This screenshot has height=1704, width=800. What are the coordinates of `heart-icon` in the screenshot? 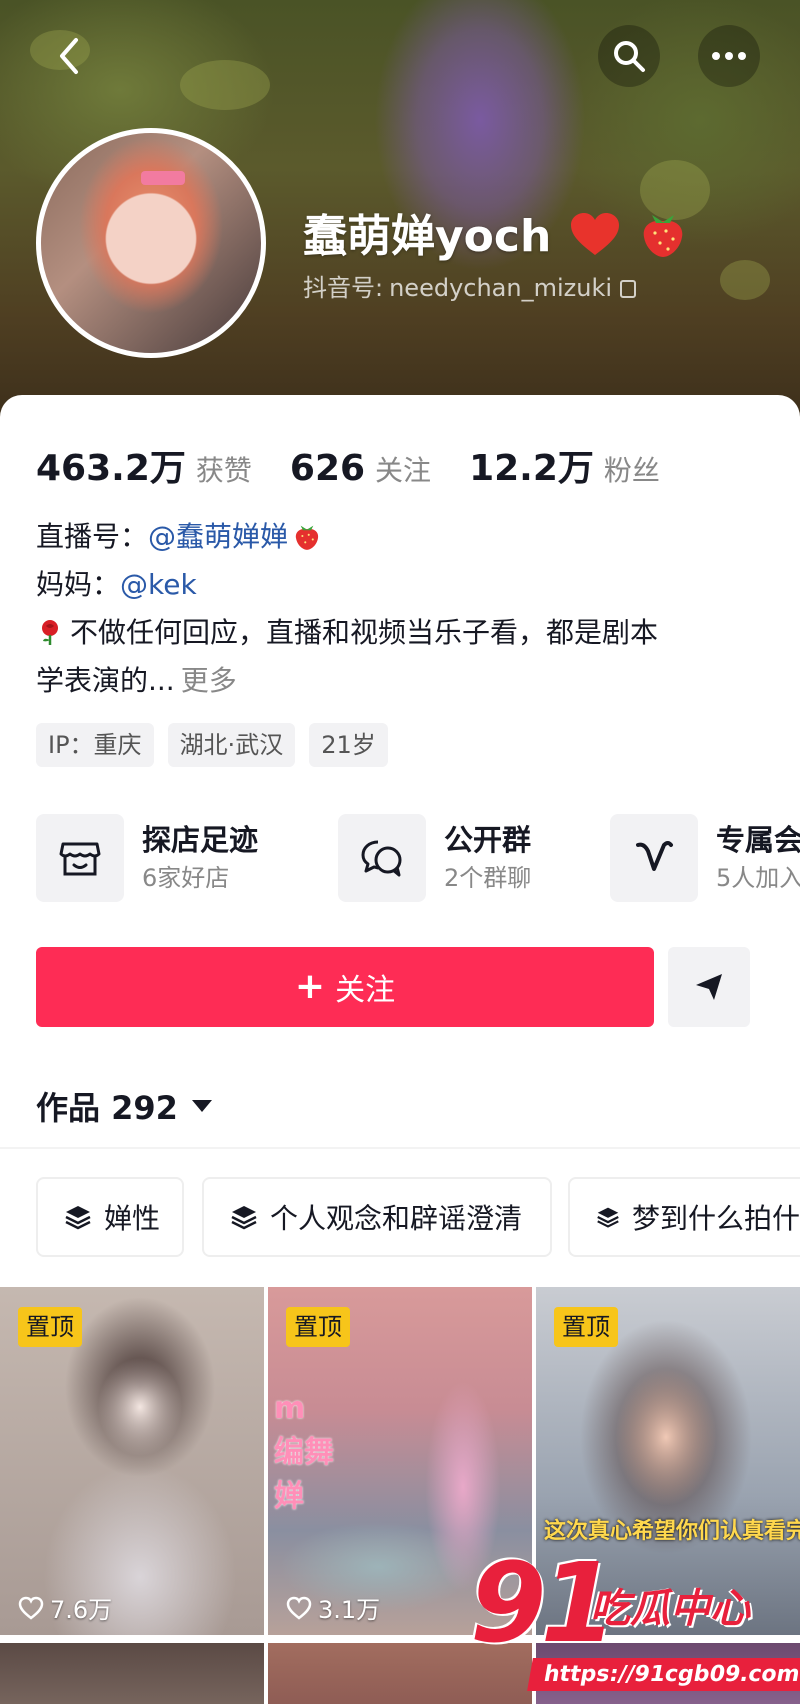 It's located at (594, 234).